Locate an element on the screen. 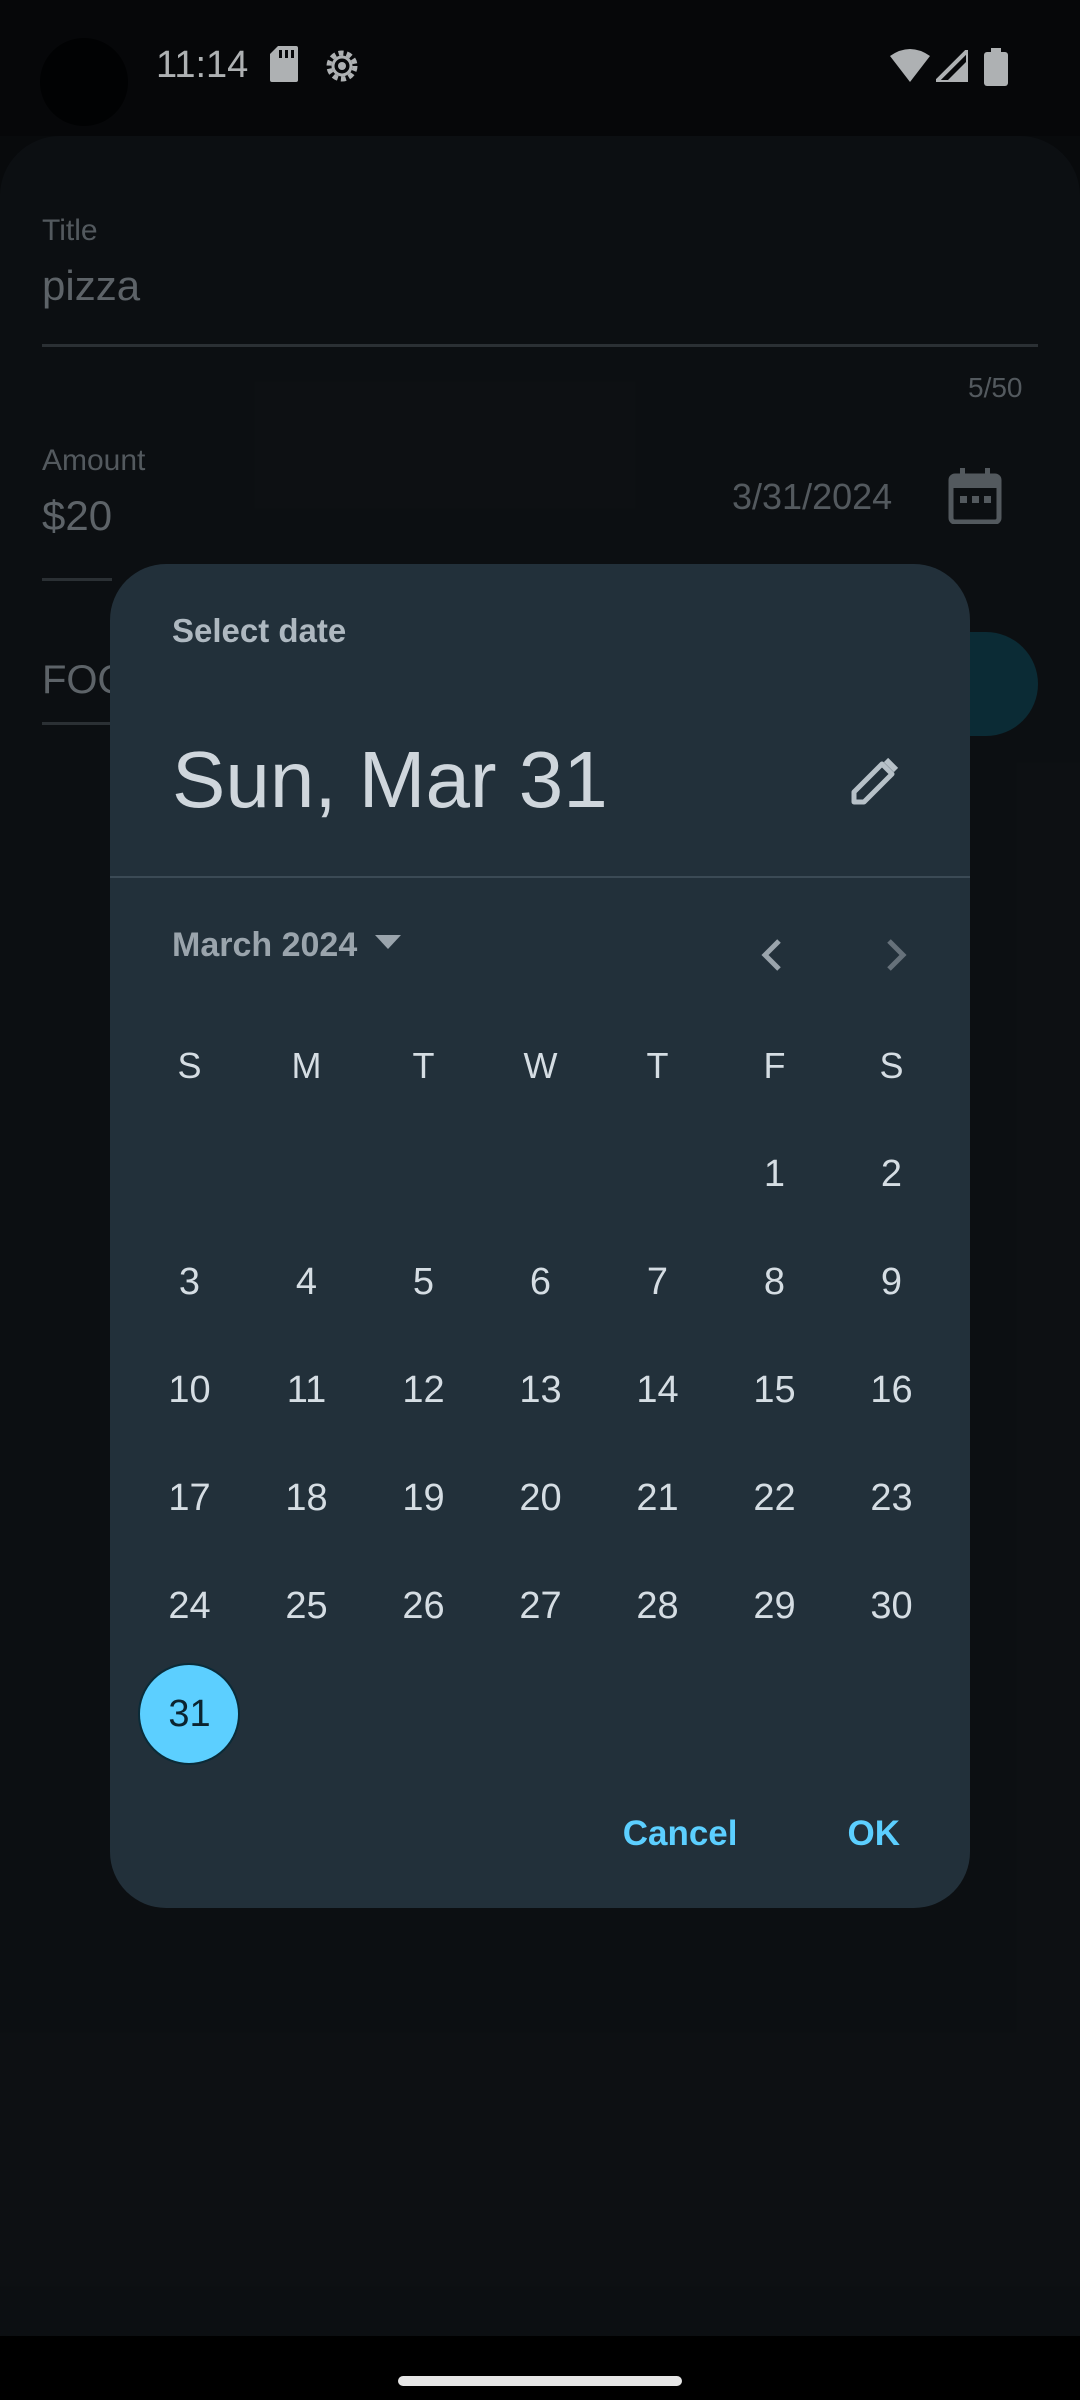 Image resolution: width=1080 pixels, height=2400 pixels. calendar-day: 17 is located at coordinates (189, 1498).